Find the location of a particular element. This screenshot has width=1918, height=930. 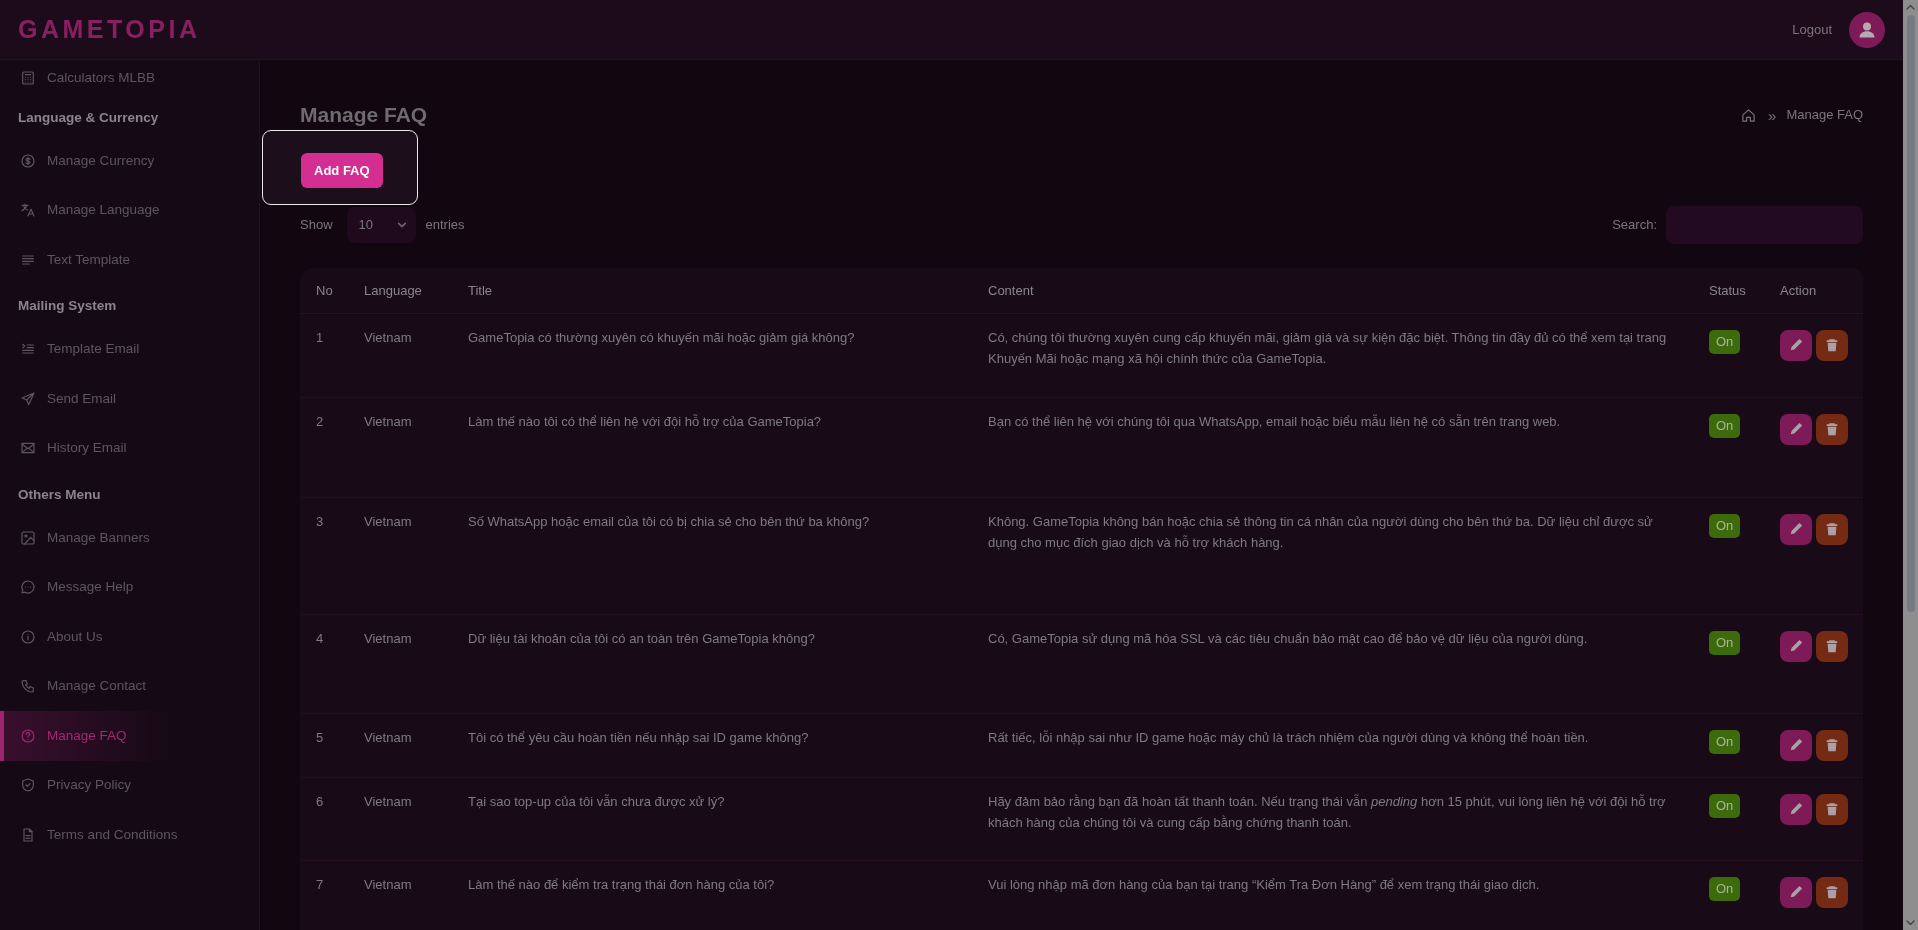

avatar-icon is located at coordinates (1867, 29).